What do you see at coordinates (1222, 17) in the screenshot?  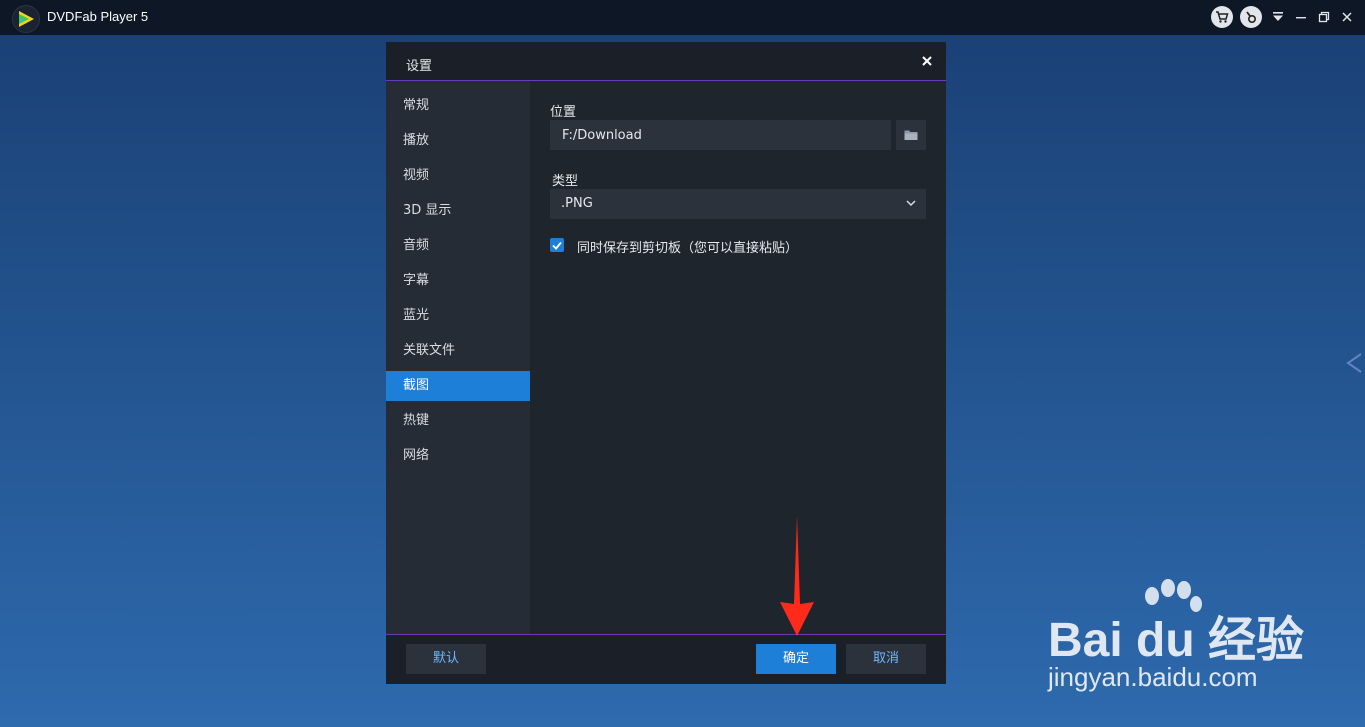 I see `cart-icon` at bounding box center [1222, 17].